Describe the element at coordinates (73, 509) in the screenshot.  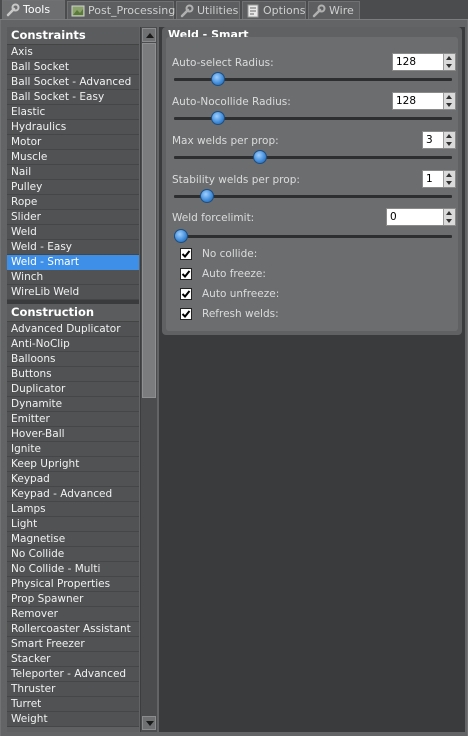
I see `list-item: Lamps` at that location.